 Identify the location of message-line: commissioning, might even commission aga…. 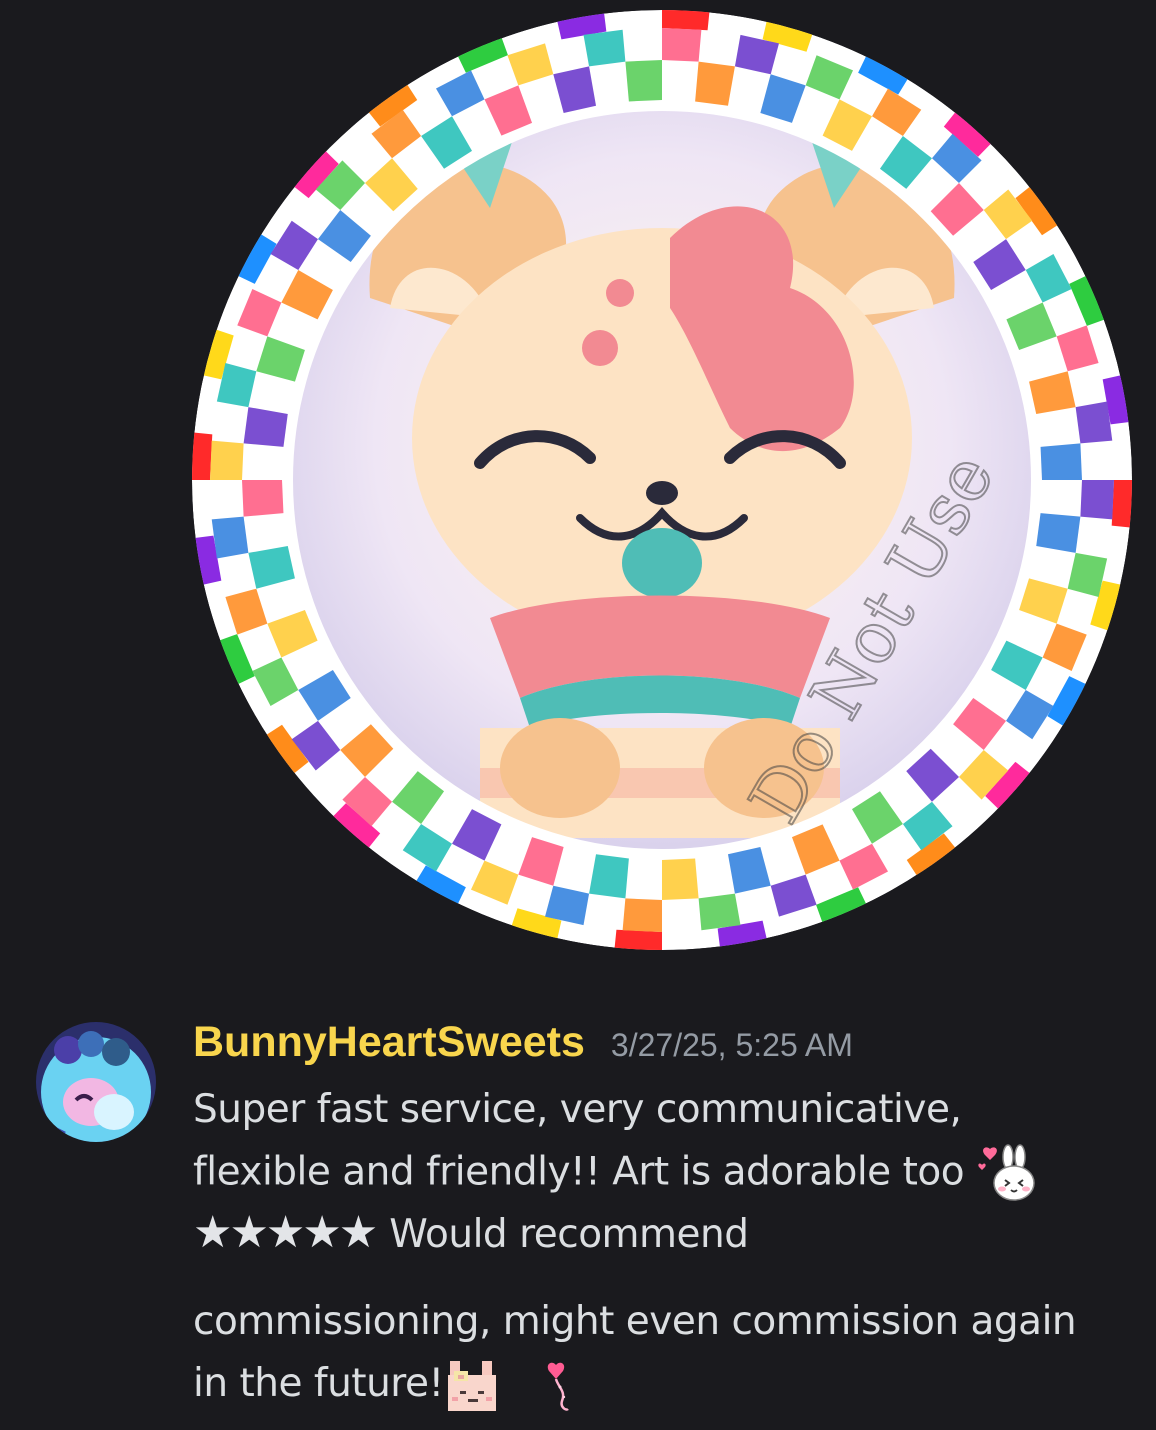
(635, 1321).